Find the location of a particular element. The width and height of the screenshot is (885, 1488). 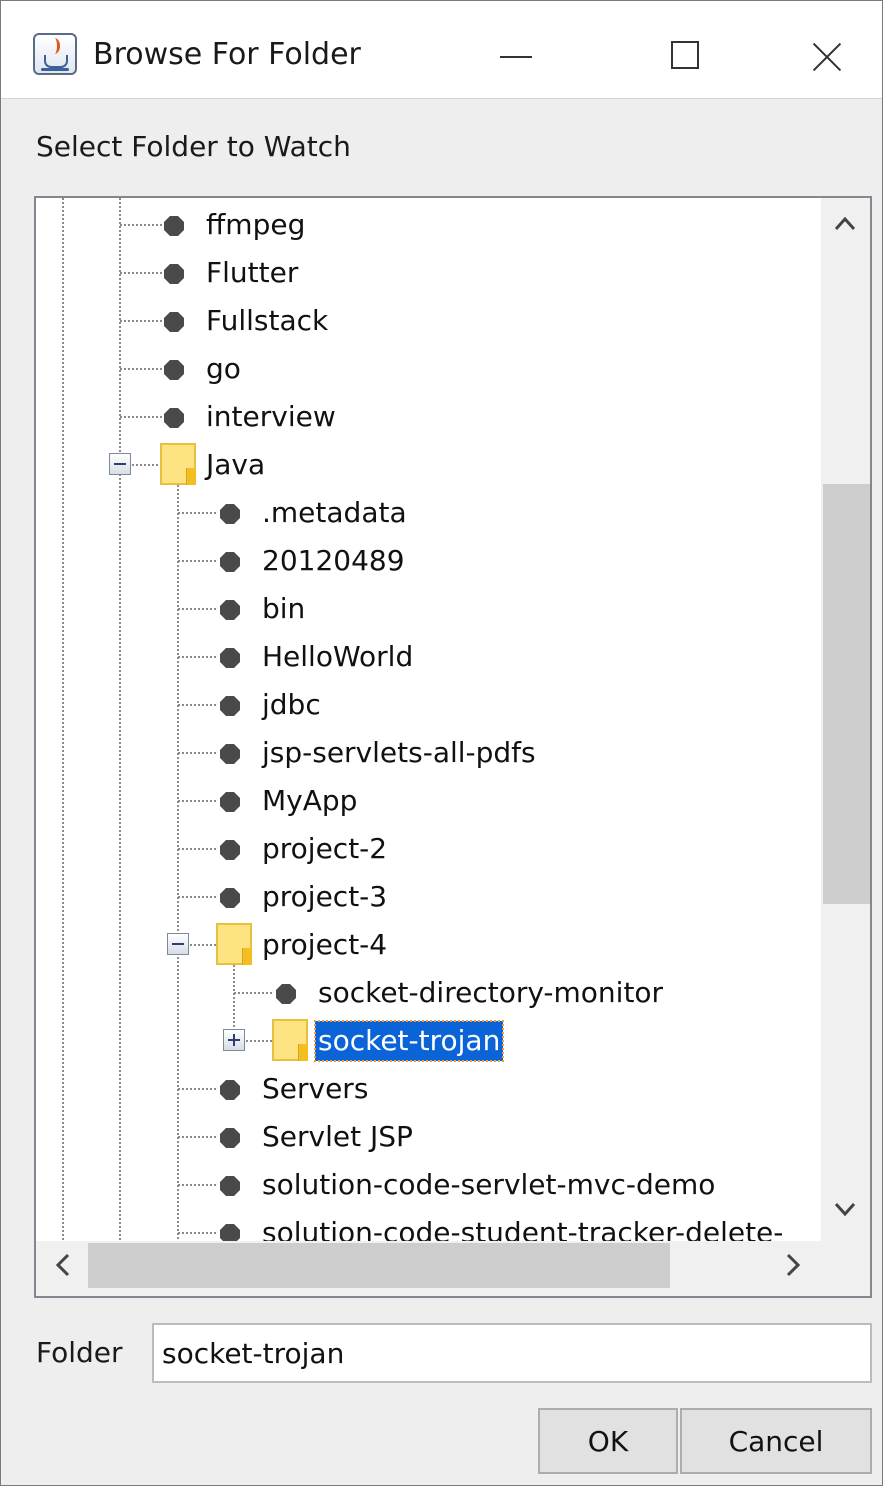

tree-row: socket-trojan is located at coordinates (428, 1041).